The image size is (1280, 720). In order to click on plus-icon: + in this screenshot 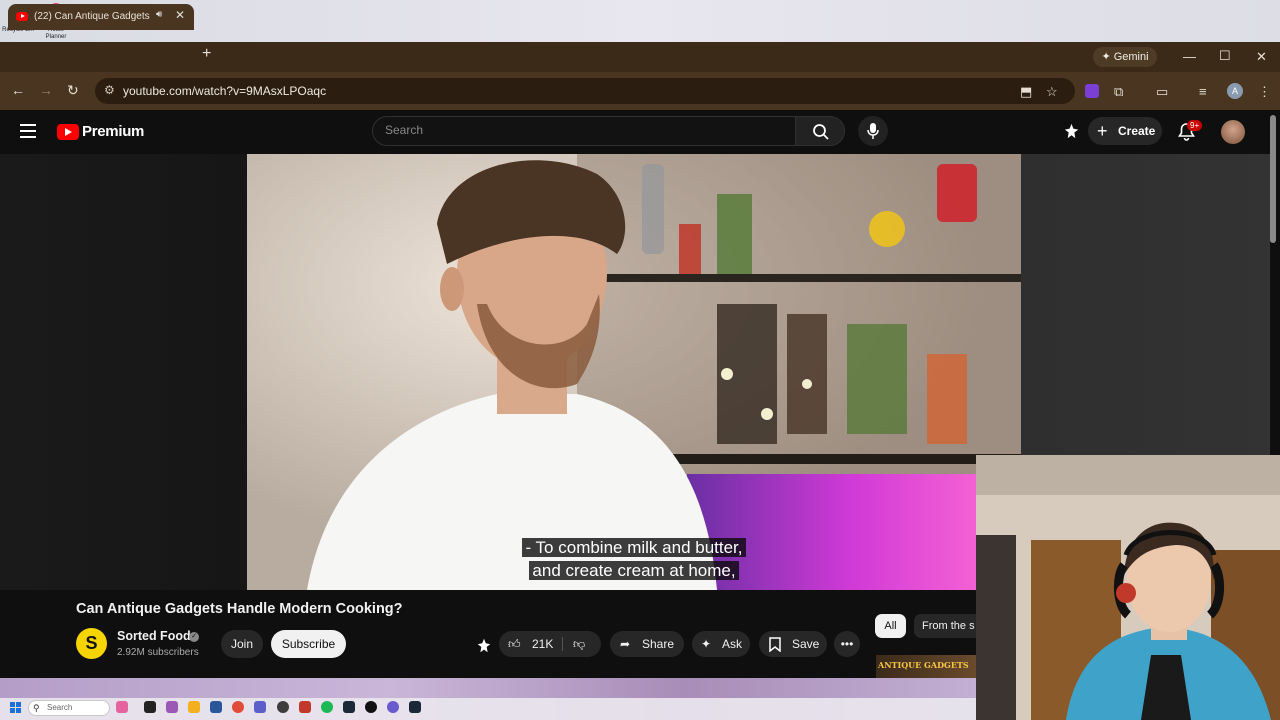, I will do `click(1102, 131)`.